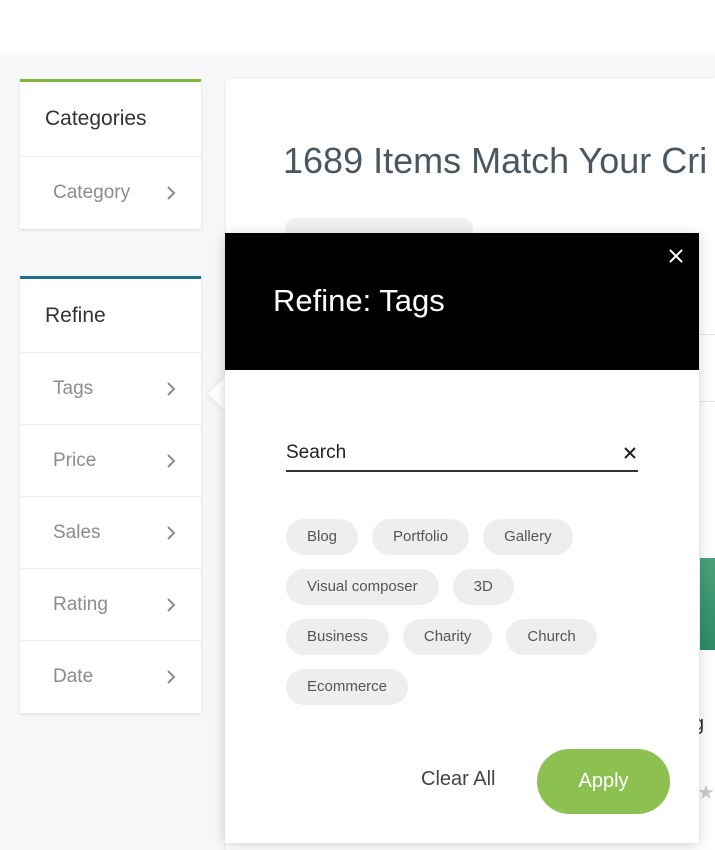  What do you see at coordinates (347, 687) in the screenshot?
I see `tag-chip-ecommerce: Ecommerce` at bounding box center [347, 687].